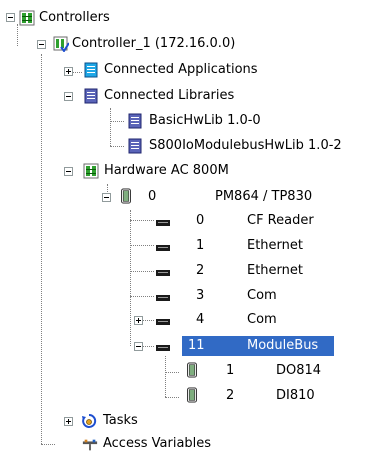  I want to click on tree-node-io-module: 1 DO814, so click(189, 371).